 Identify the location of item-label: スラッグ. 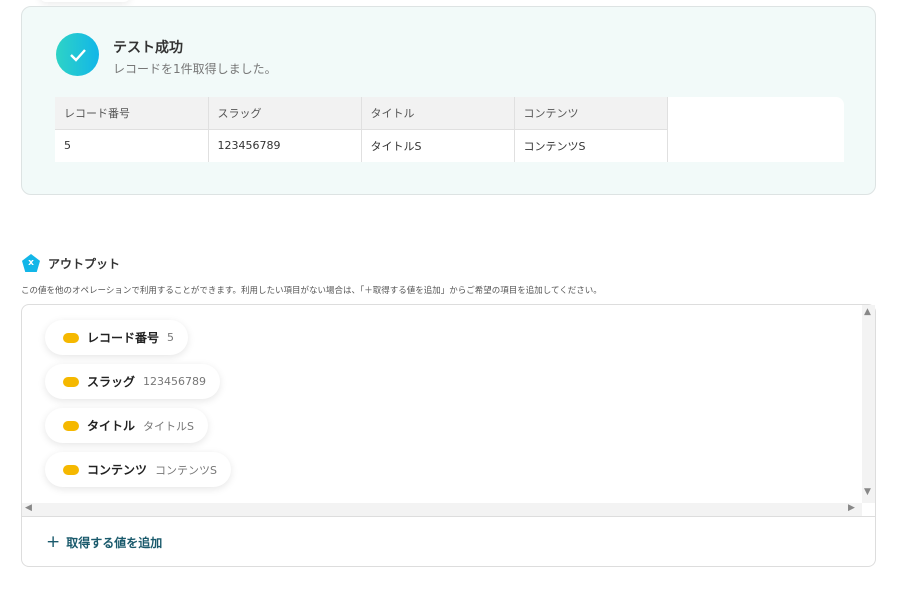
(111, 382).